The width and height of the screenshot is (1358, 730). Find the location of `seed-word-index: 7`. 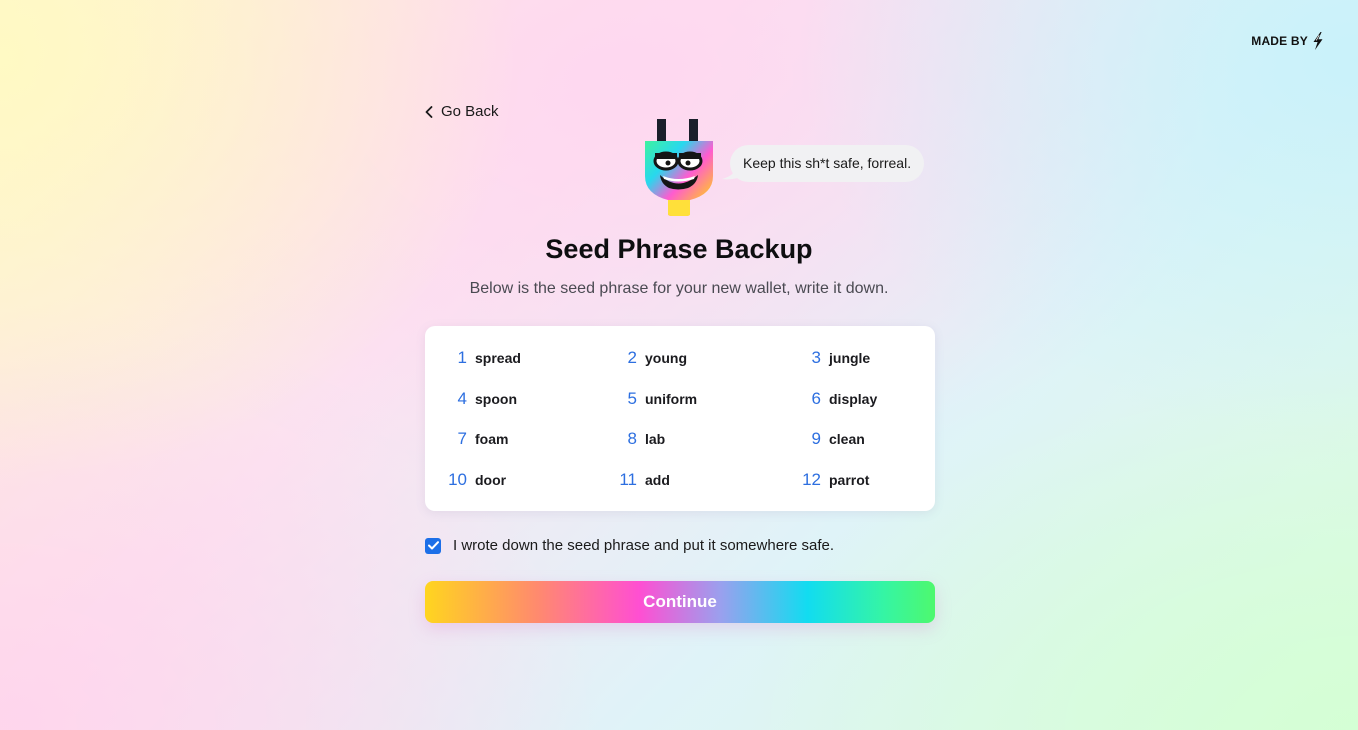

seed-word-index: 7 is located at coordinates (462, 438).